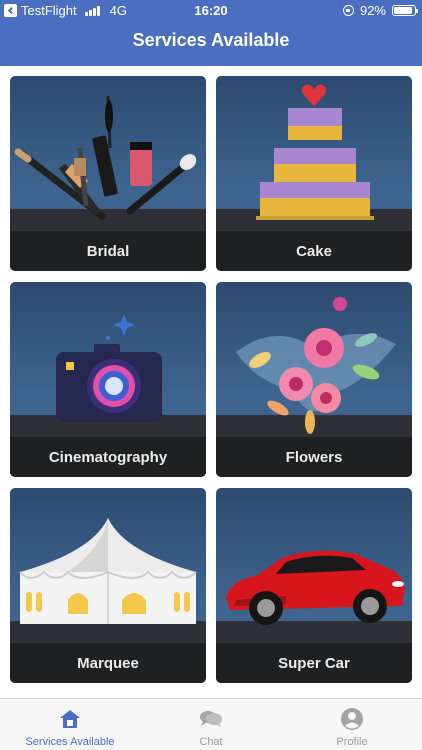  Describe the element at coordinates (314, 457) in the screenshot. I see `service-label: Flowers` at that location.